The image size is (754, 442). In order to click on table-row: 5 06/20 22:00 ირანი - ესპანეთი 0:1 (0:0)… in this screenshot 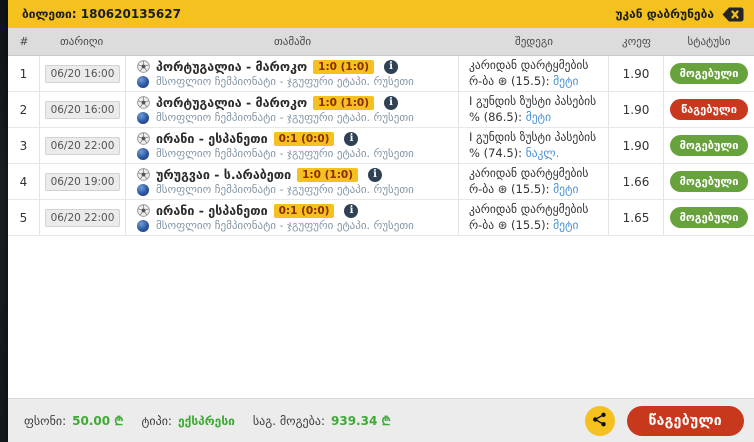, I will do `click(381, 218)`.